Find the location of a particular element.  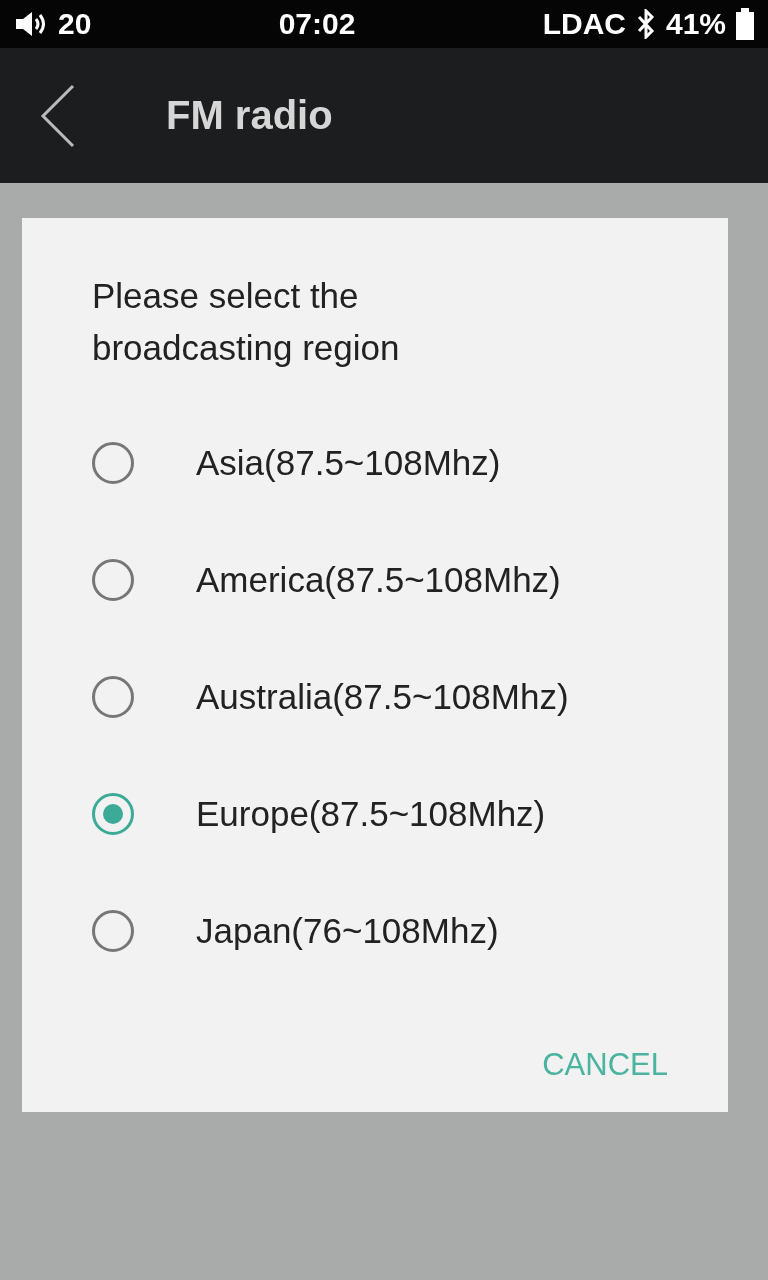

clock: 07:02 is located at coordinates (317, 24).